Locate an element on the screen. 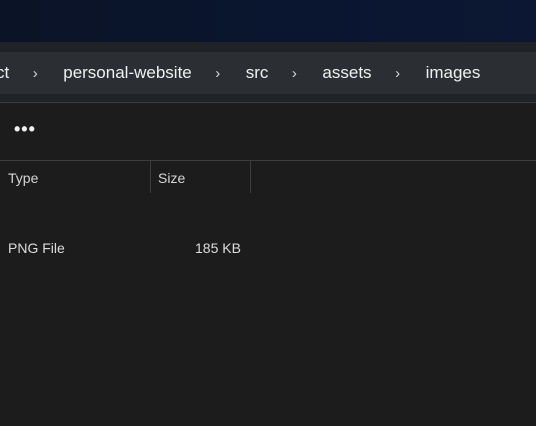  command-bar: ••• is located at coordinates (268, 131).